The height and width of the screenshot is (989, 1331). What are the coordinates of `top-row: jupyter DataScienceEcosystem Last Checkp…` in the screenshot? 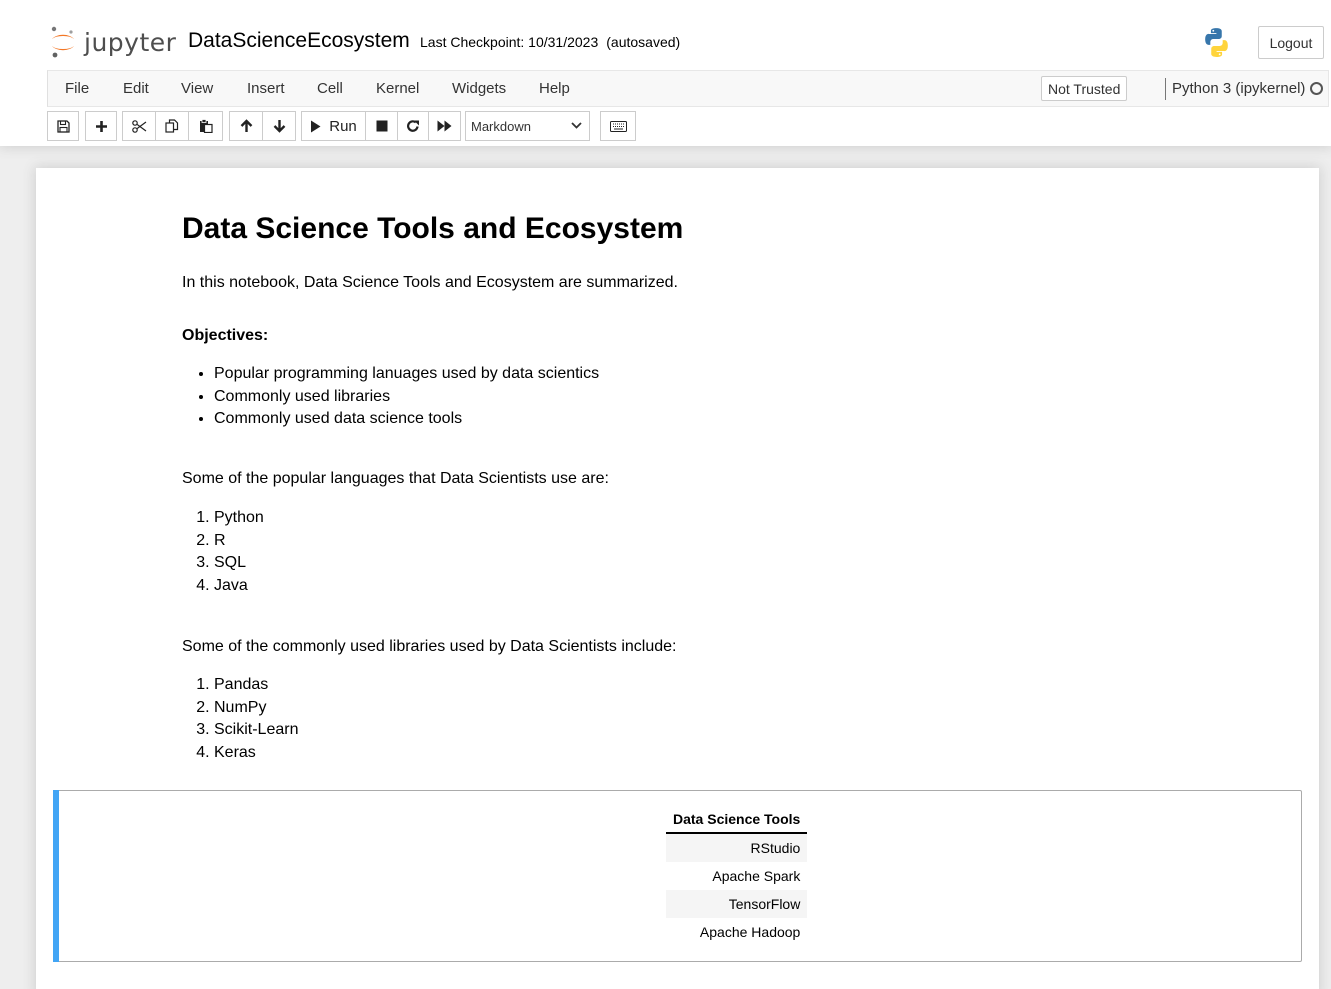 It's located at (665, 35).